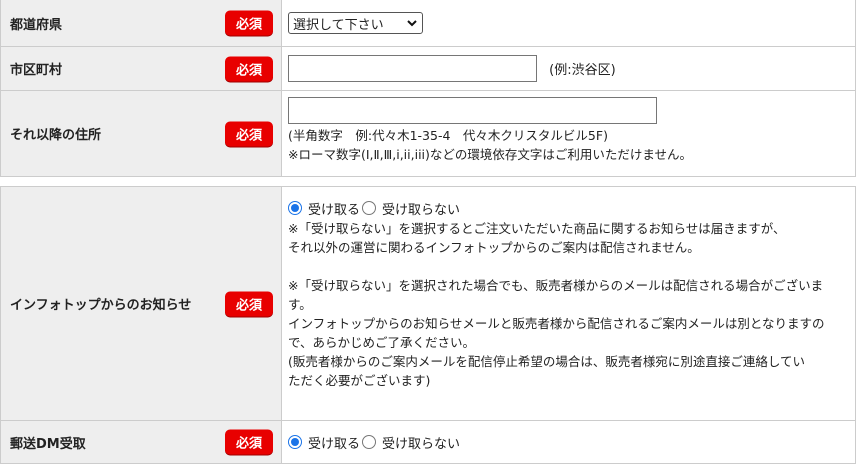  I want to click on infotop-label: インフォトップからのお知らせ, so click(101, 305).